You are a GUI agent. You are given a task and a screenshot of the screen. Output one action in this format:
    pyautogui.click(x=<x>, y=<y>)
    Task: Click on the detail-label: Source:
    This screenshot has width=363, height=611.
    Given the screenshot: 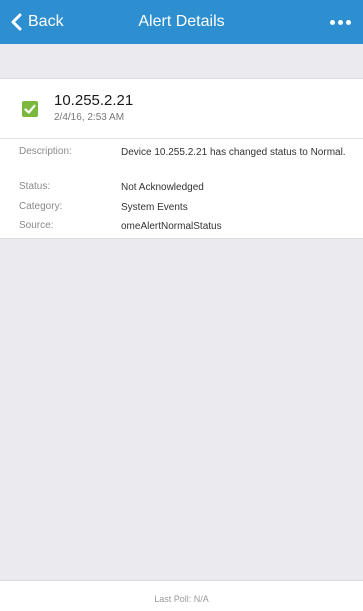 What is the action you would take?
    pyautogui.click(x=36, y=225)
    